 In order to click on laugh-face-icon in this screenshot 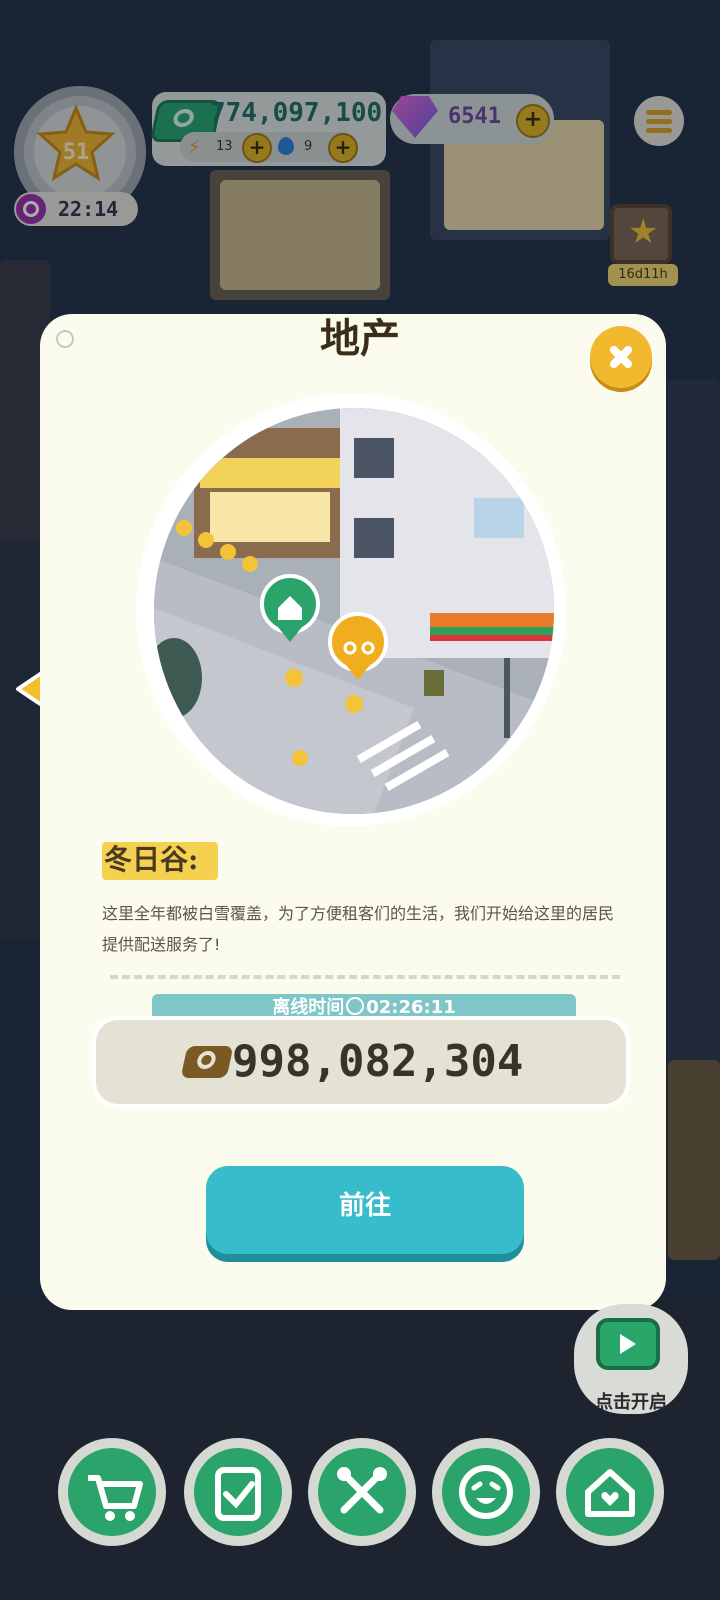, I will do `click(486, 1492)`.